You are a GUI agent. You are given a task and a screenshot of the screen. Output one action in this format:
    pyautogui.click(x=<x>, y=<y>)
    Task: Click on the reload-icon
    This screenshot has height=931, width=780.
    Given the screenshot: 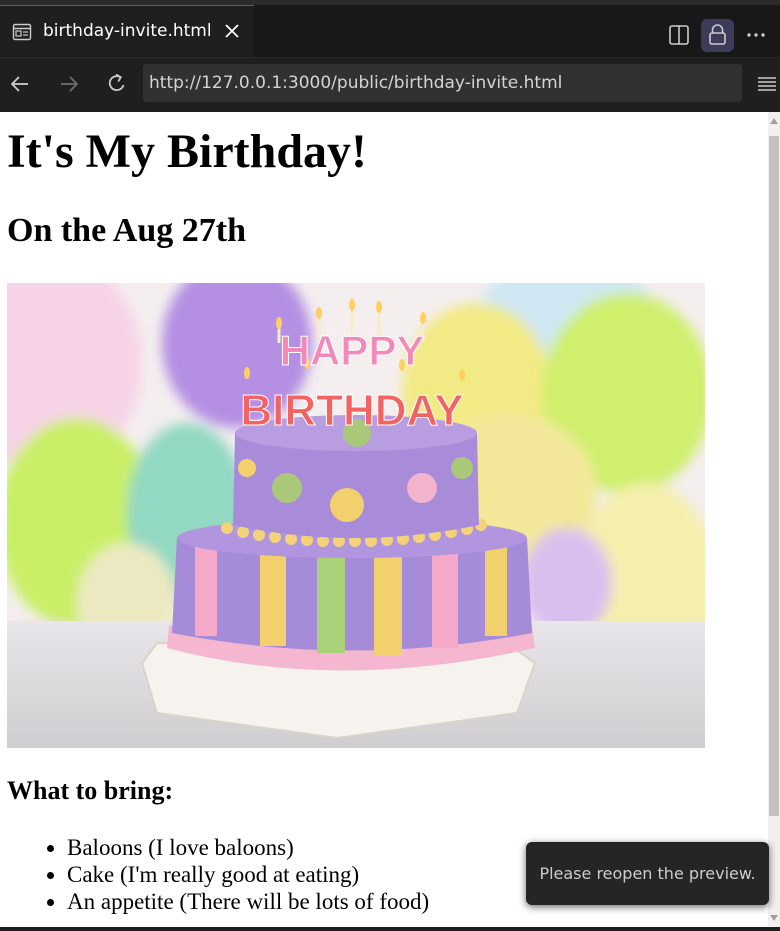 What is the action you would take?
    pyautogui.click(x=117, y=83)
    